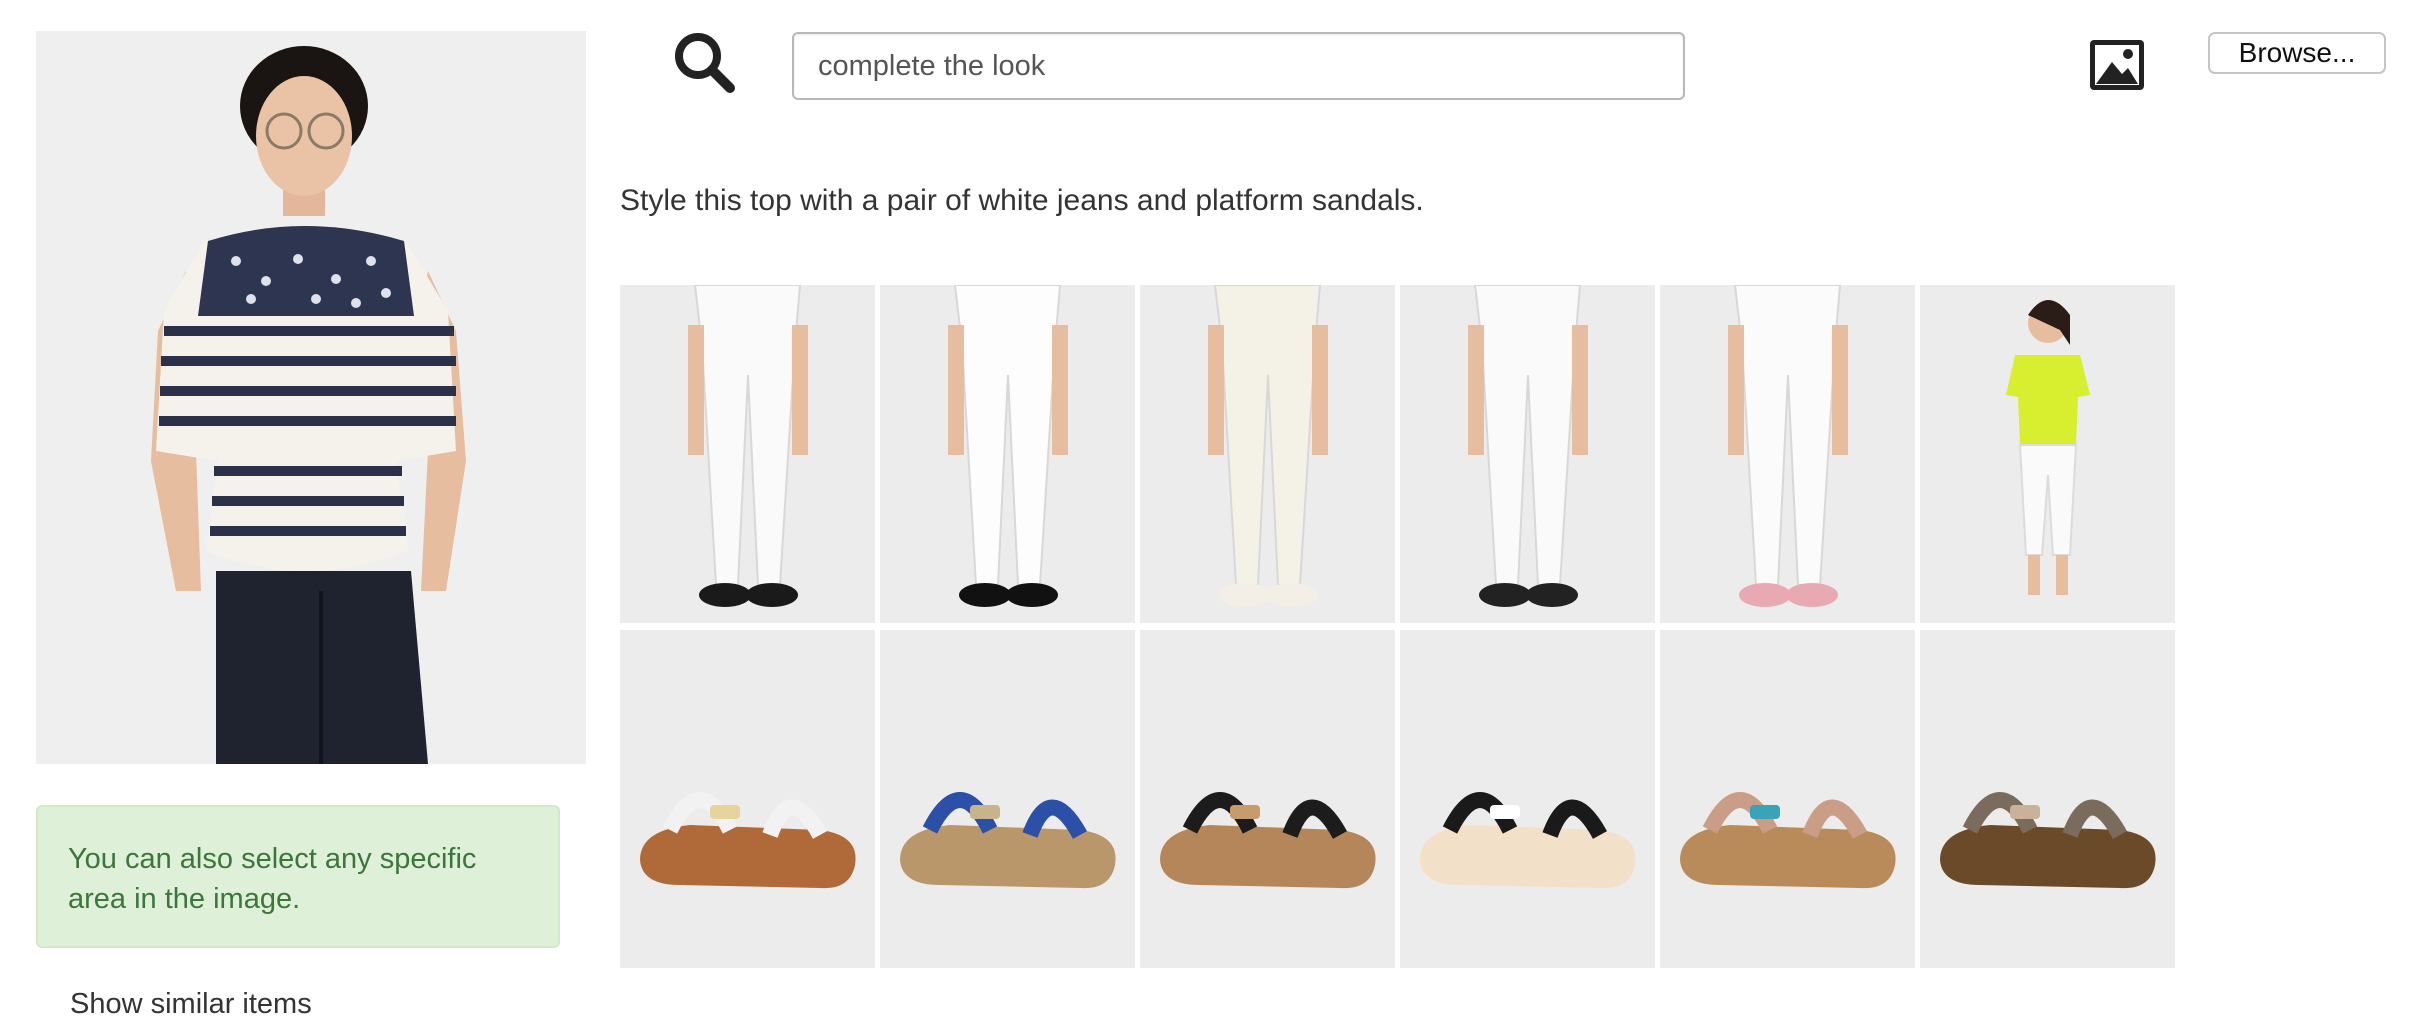 The width and height of the screenshot is (2410, 1021). I want to click on search-icon, so click(704, 62).